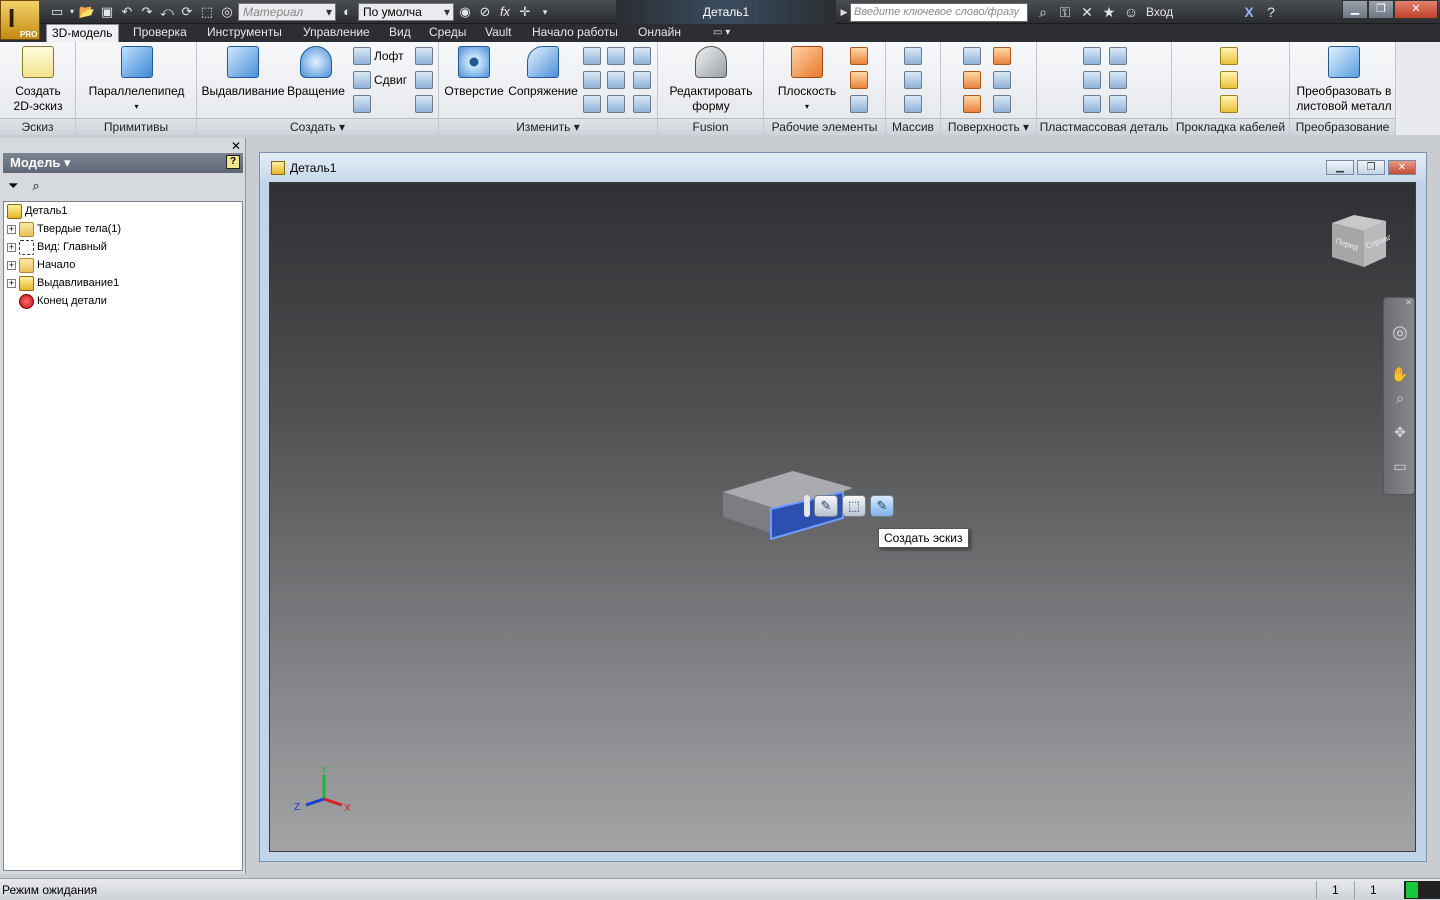 This screenshot has height=900, width=1440. I want to click on split-button, so click(616, 80).